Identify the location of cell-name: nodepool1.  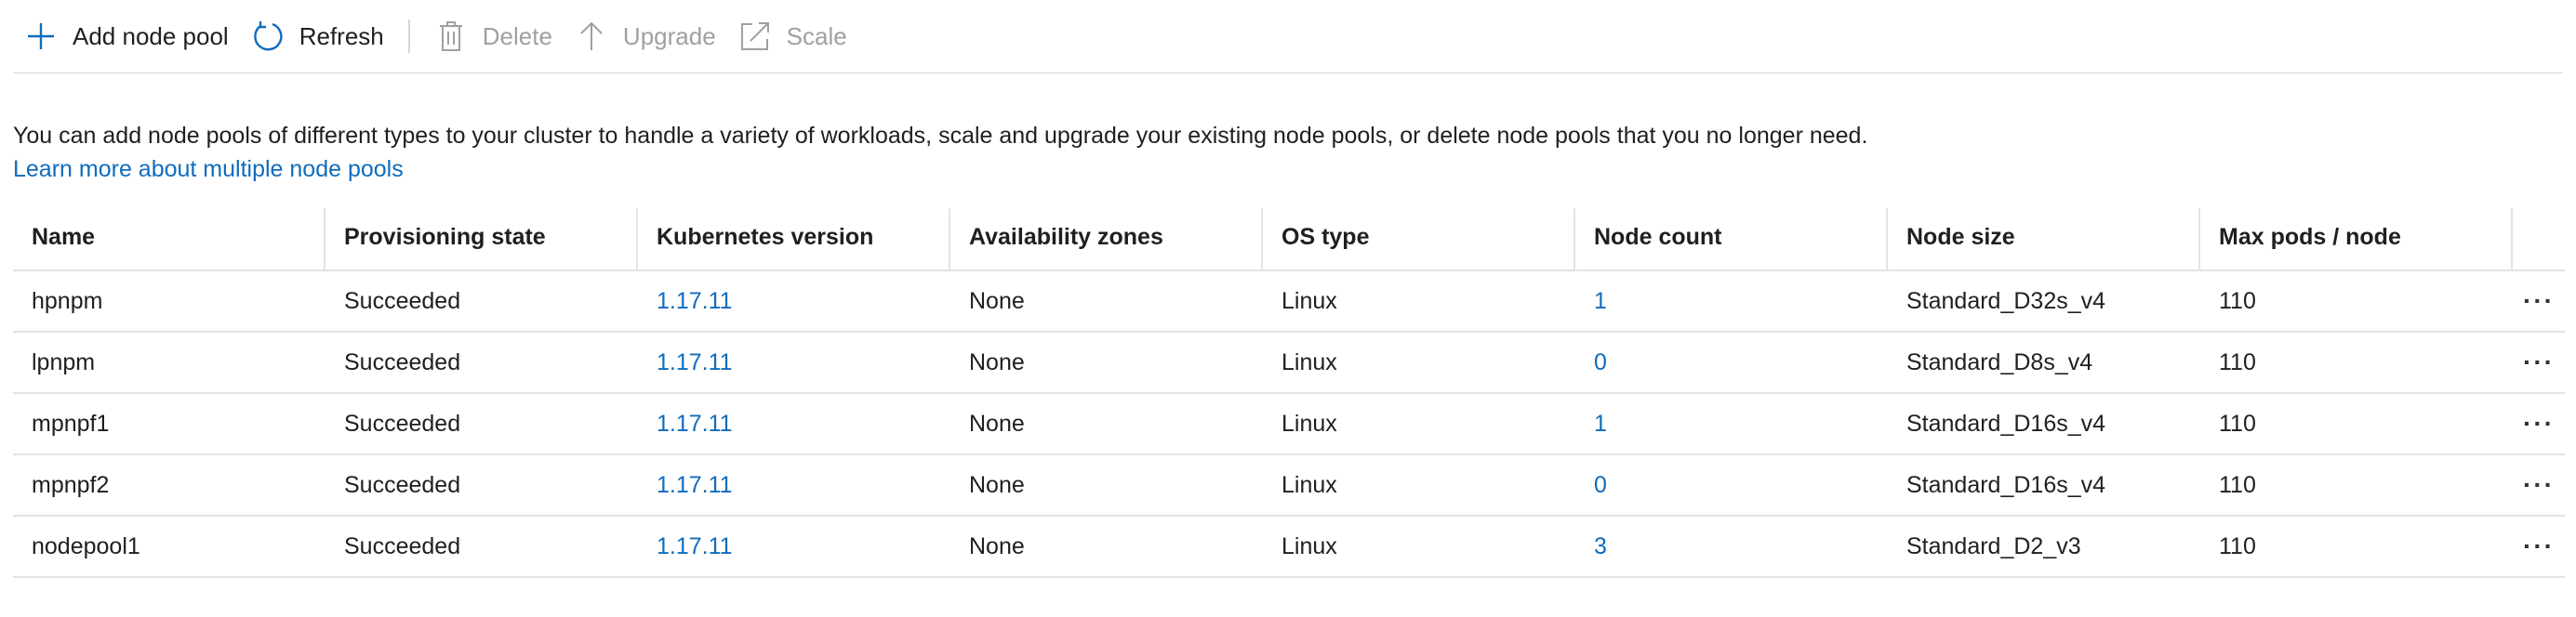
(86, 545).